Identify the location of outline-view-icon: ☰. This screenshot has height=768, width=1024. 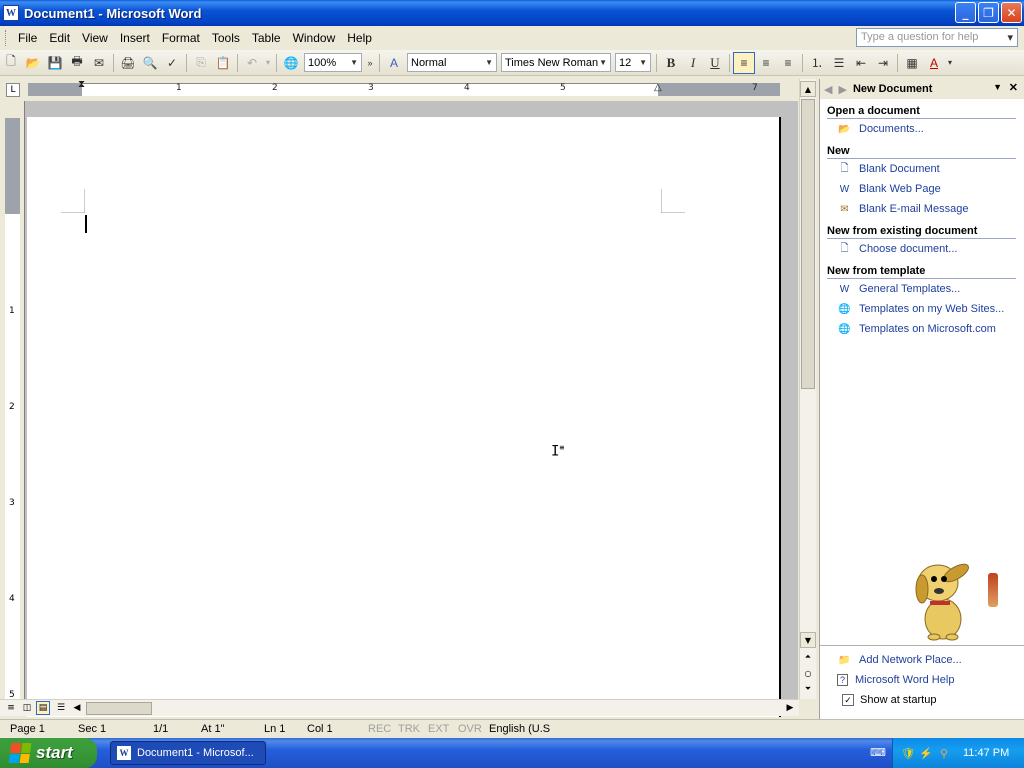
(61, 708).